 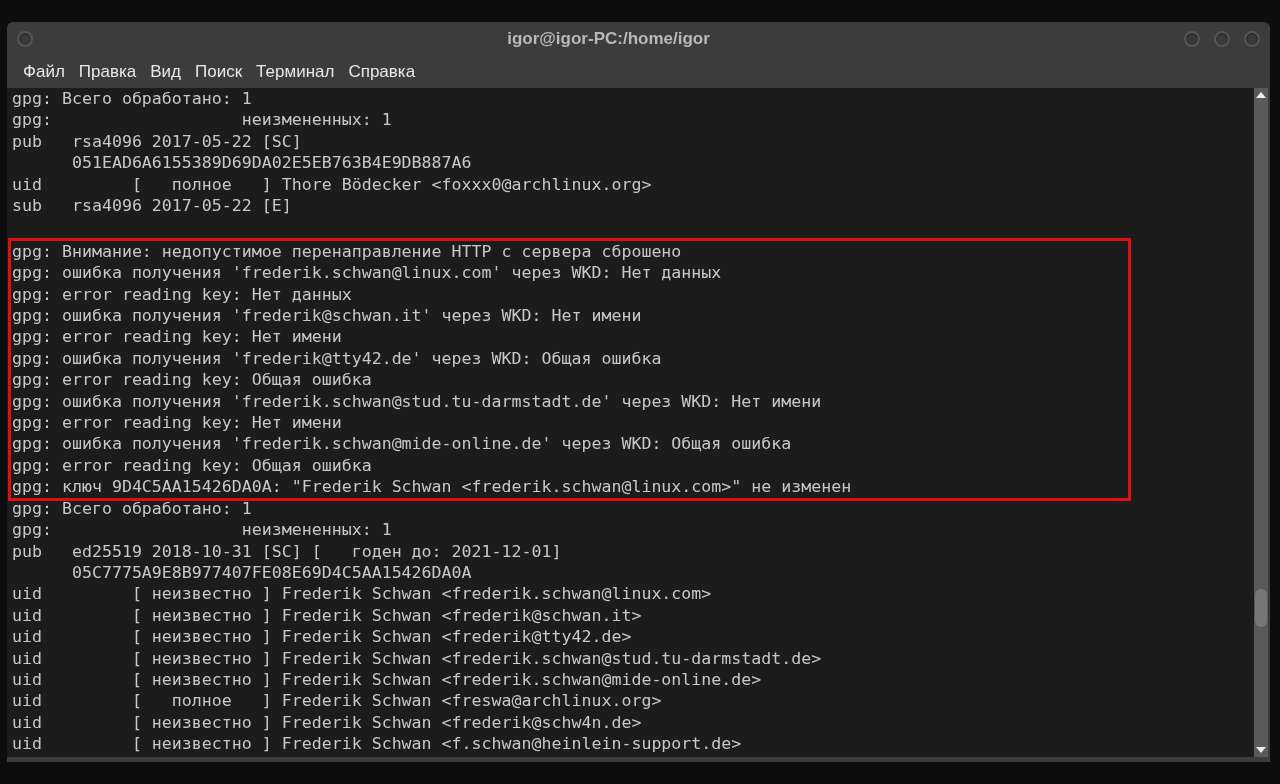 I want to click on close-icon, so click(x=1252, y=38).